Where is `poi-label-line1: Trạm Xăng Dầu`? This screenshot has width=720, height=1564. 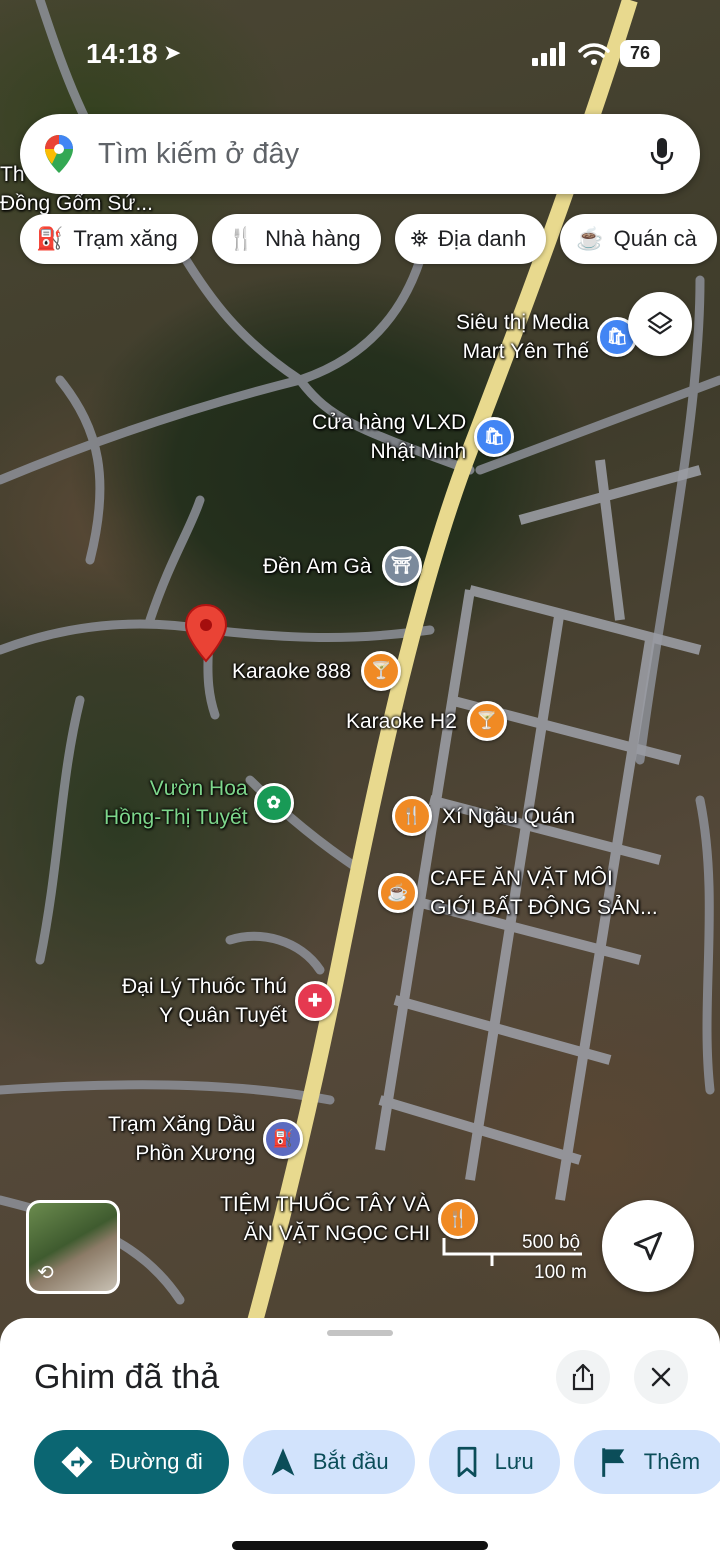
poi-label-line1: Trạm Xăng Dầu is located at coordinates (182, 1124).